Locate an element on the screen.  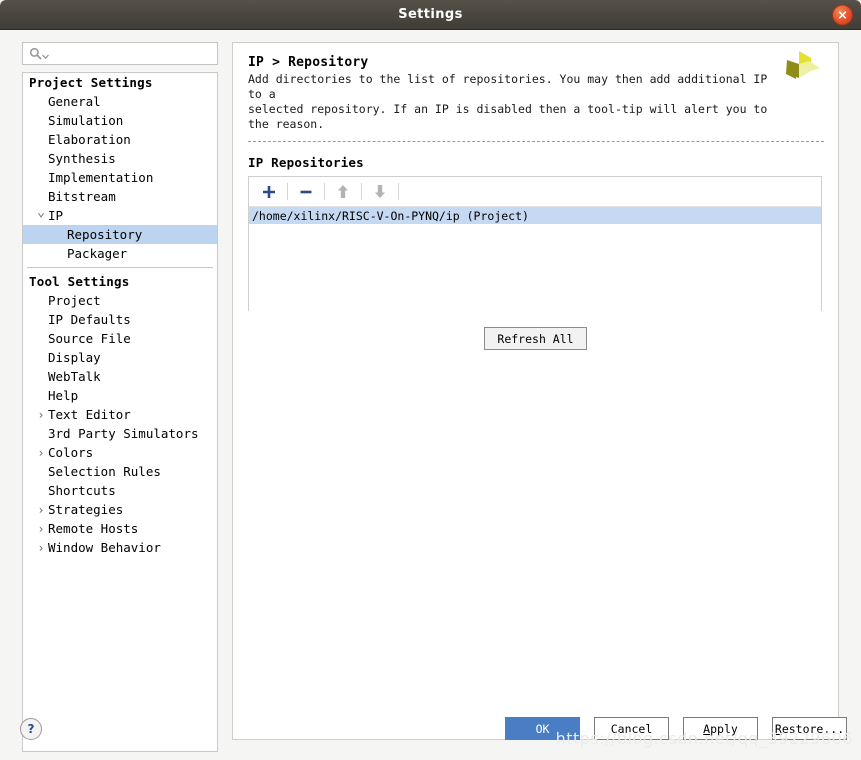
move-down-button is located at coordinates (380, 191).